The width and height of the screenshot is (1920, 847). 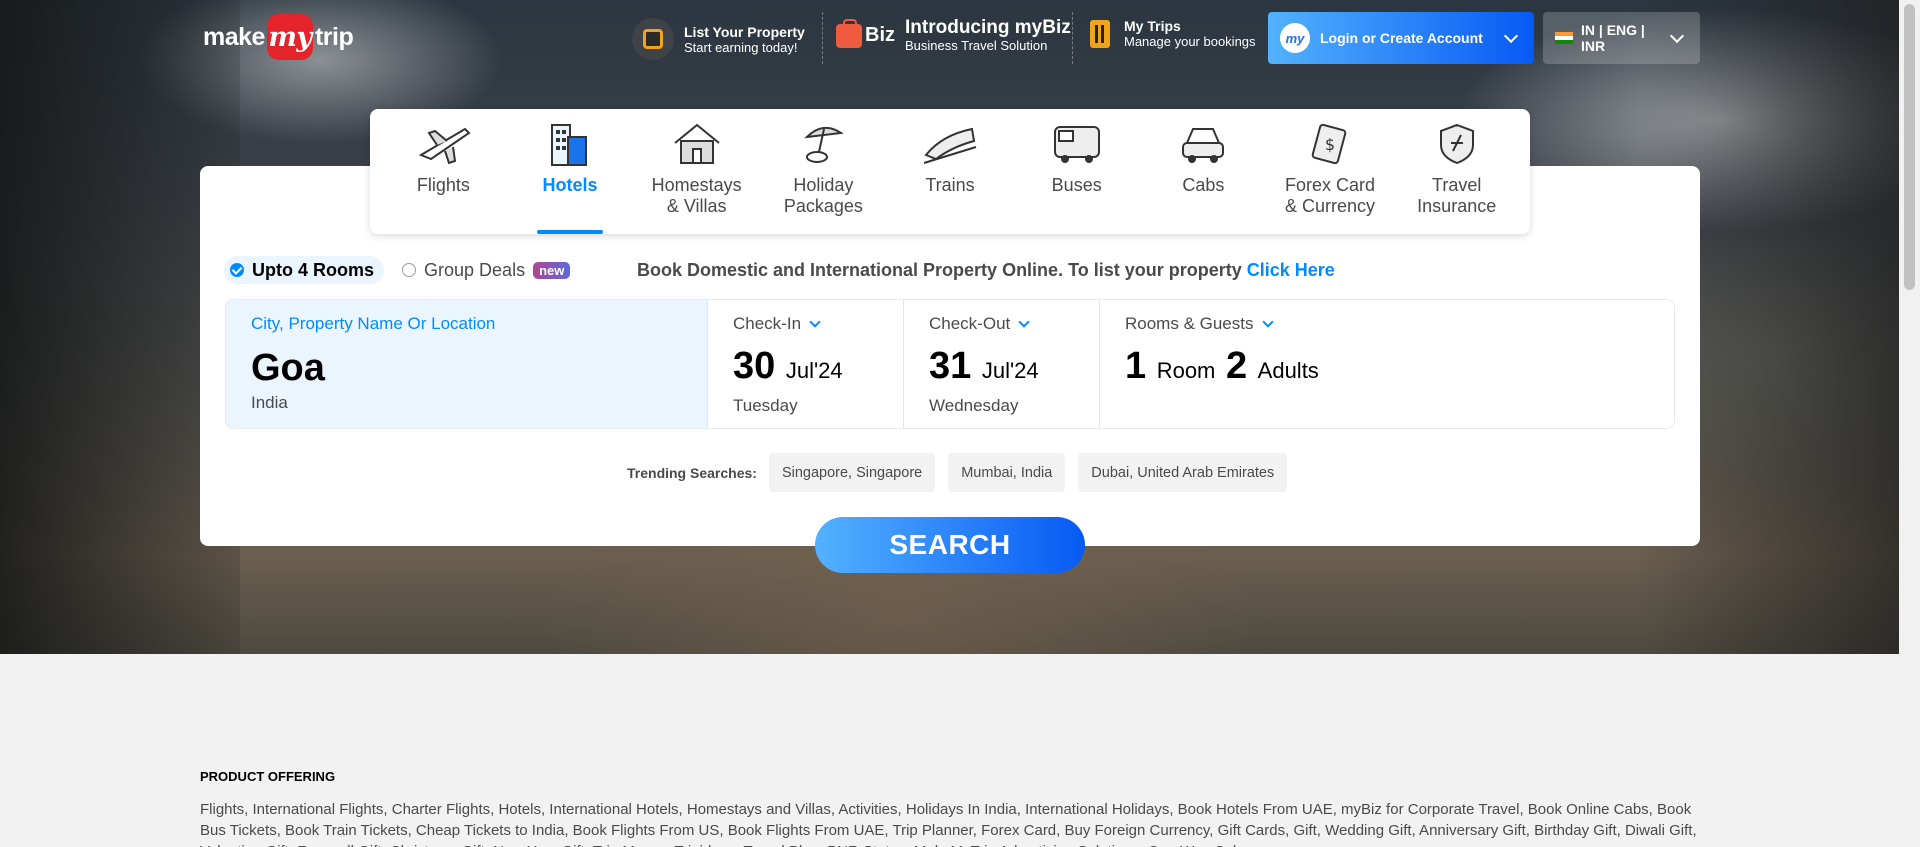 I want to click on tab-homestays: Homestays & Villas, so click(x=696, y=171).